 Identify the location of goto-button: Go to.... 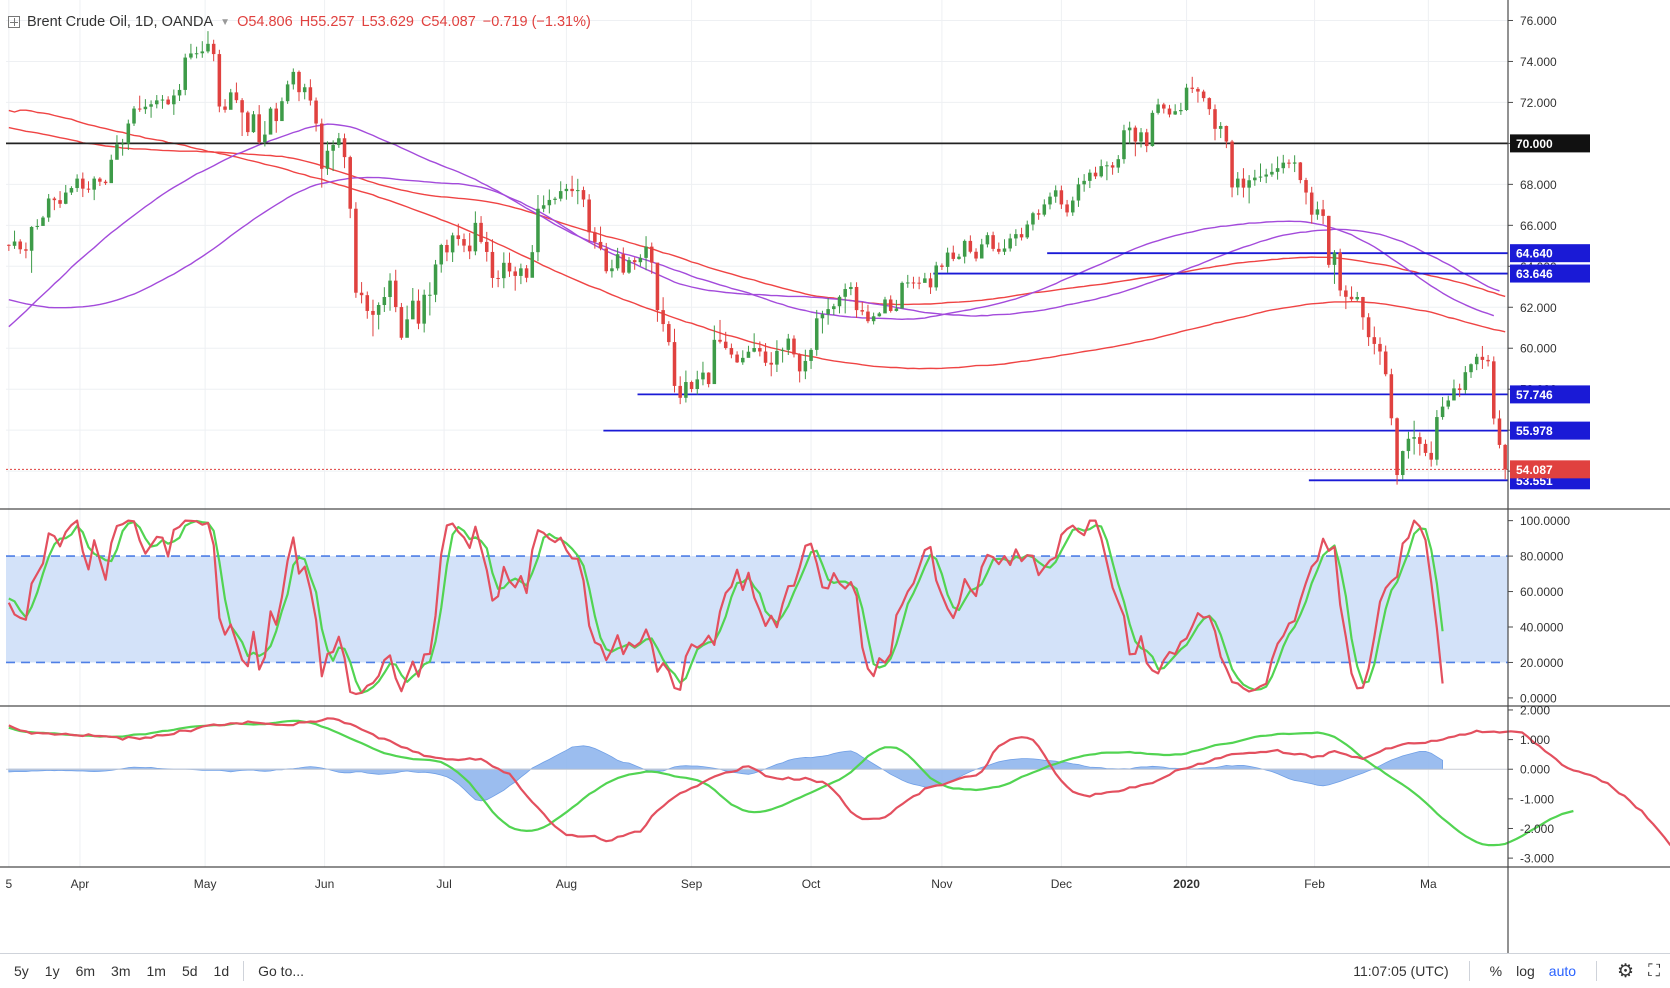
(281, 971).